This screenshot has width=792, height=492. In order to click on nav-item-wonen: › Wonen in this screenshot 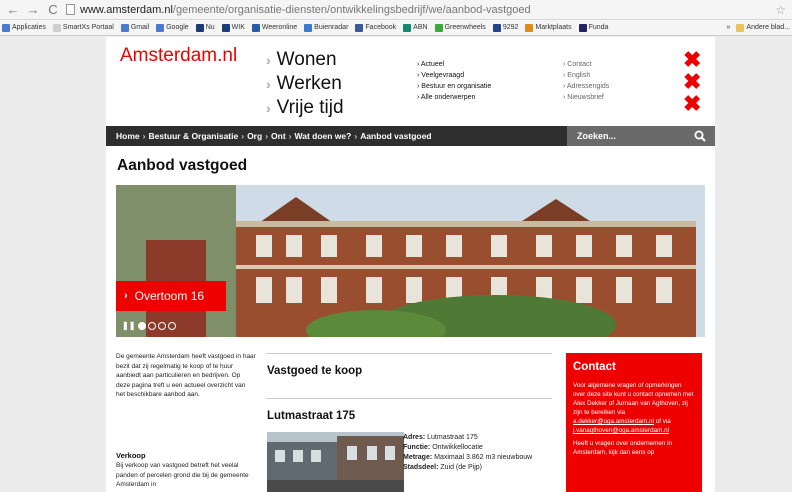, I will do `click(305, 60)`.